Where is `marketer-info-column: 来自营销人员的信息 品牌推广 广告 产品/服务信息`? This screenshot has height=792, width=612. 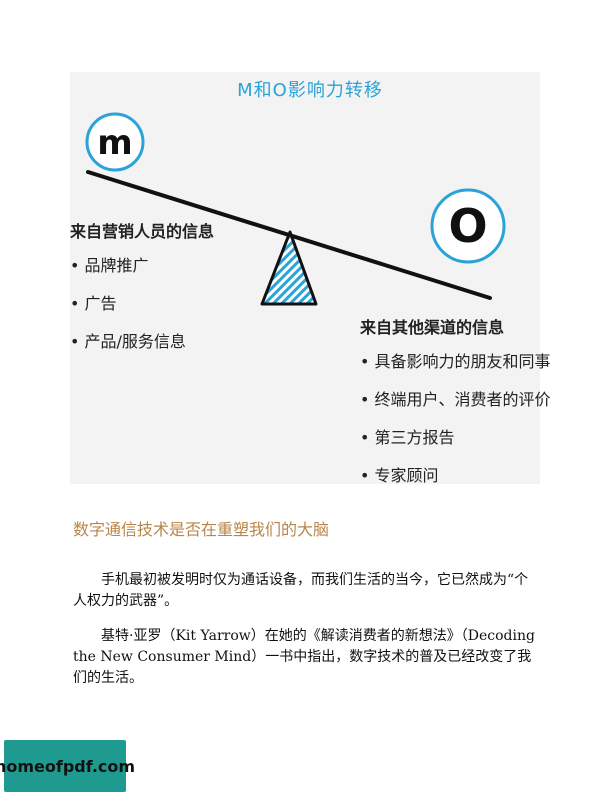 marketer-info-column: 来自营销人员的信息 品牌推广 广告 产品/服务信息 is located at coordinates (142, 292).